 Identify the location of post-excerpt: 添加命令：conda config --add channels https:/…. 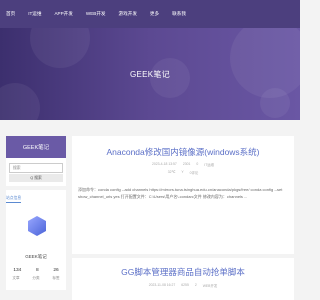
(180, 193).